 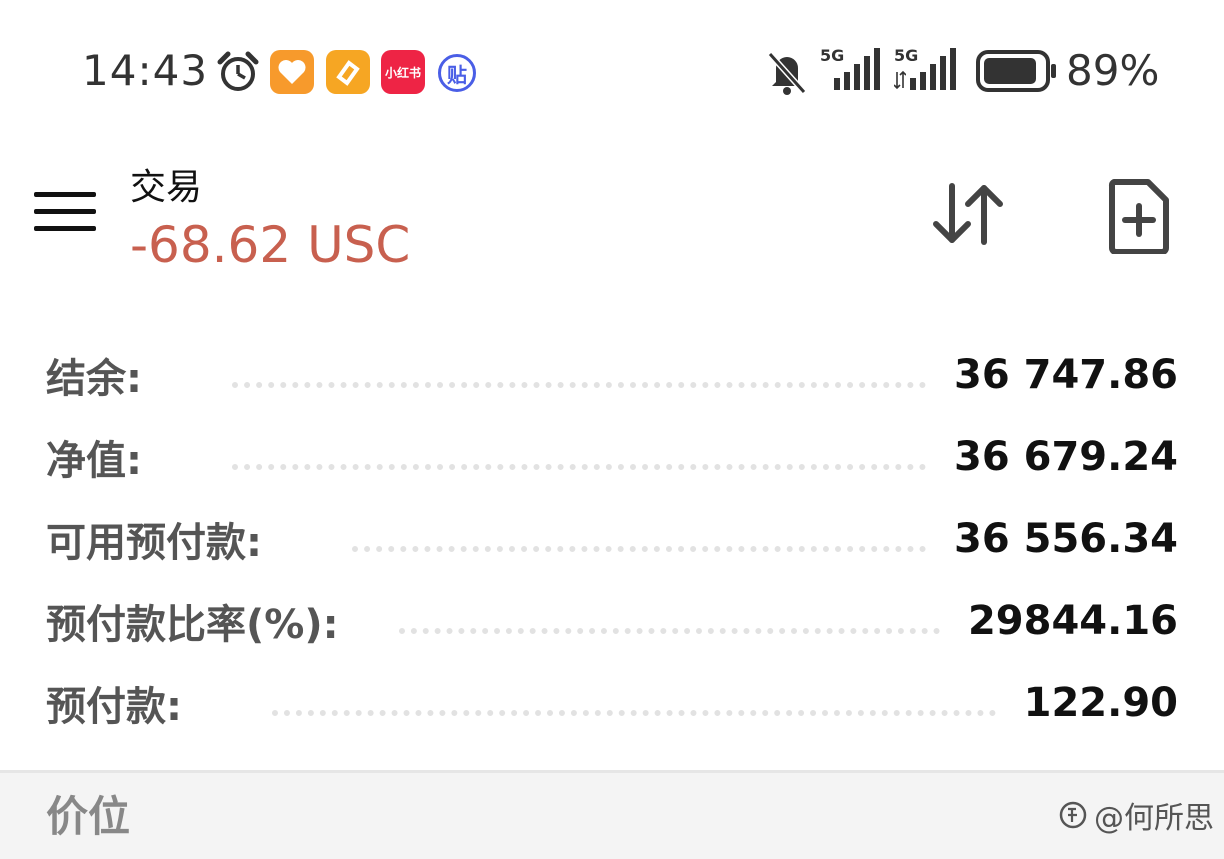 What do you see at coordinates (114, 707) in the screenshot?
I see `row-label: 预付款:` at bounding box center [114, 707].